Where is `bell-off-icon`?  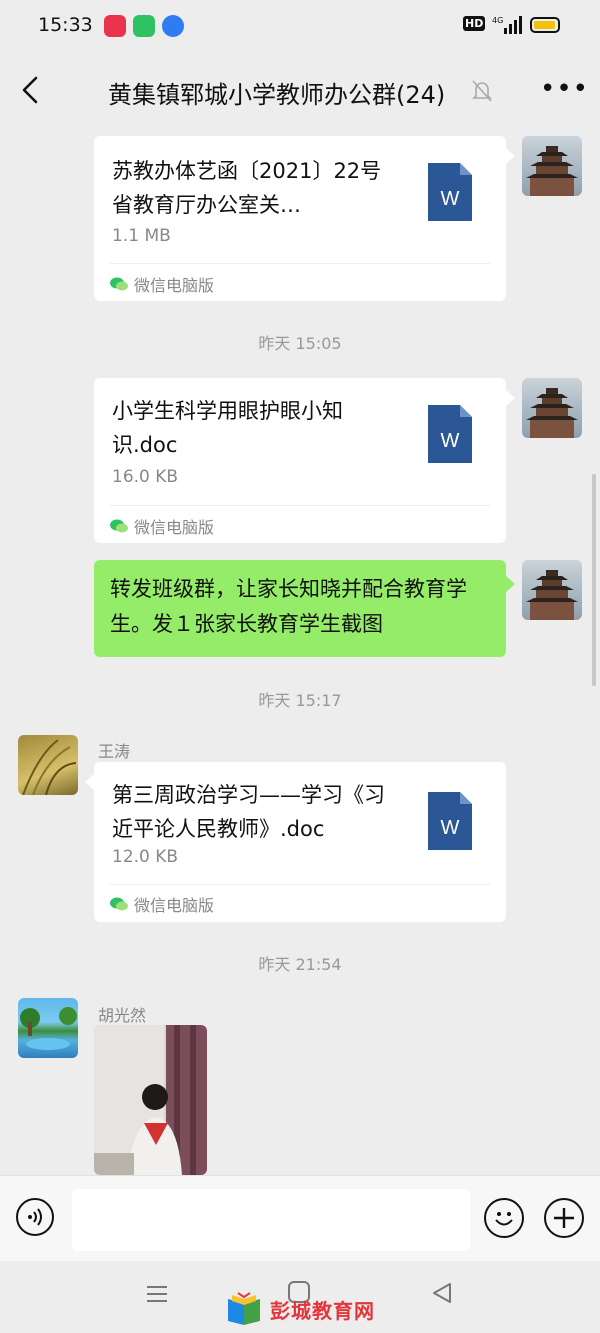 bell-off-icon is located at coordinates (482, 91).